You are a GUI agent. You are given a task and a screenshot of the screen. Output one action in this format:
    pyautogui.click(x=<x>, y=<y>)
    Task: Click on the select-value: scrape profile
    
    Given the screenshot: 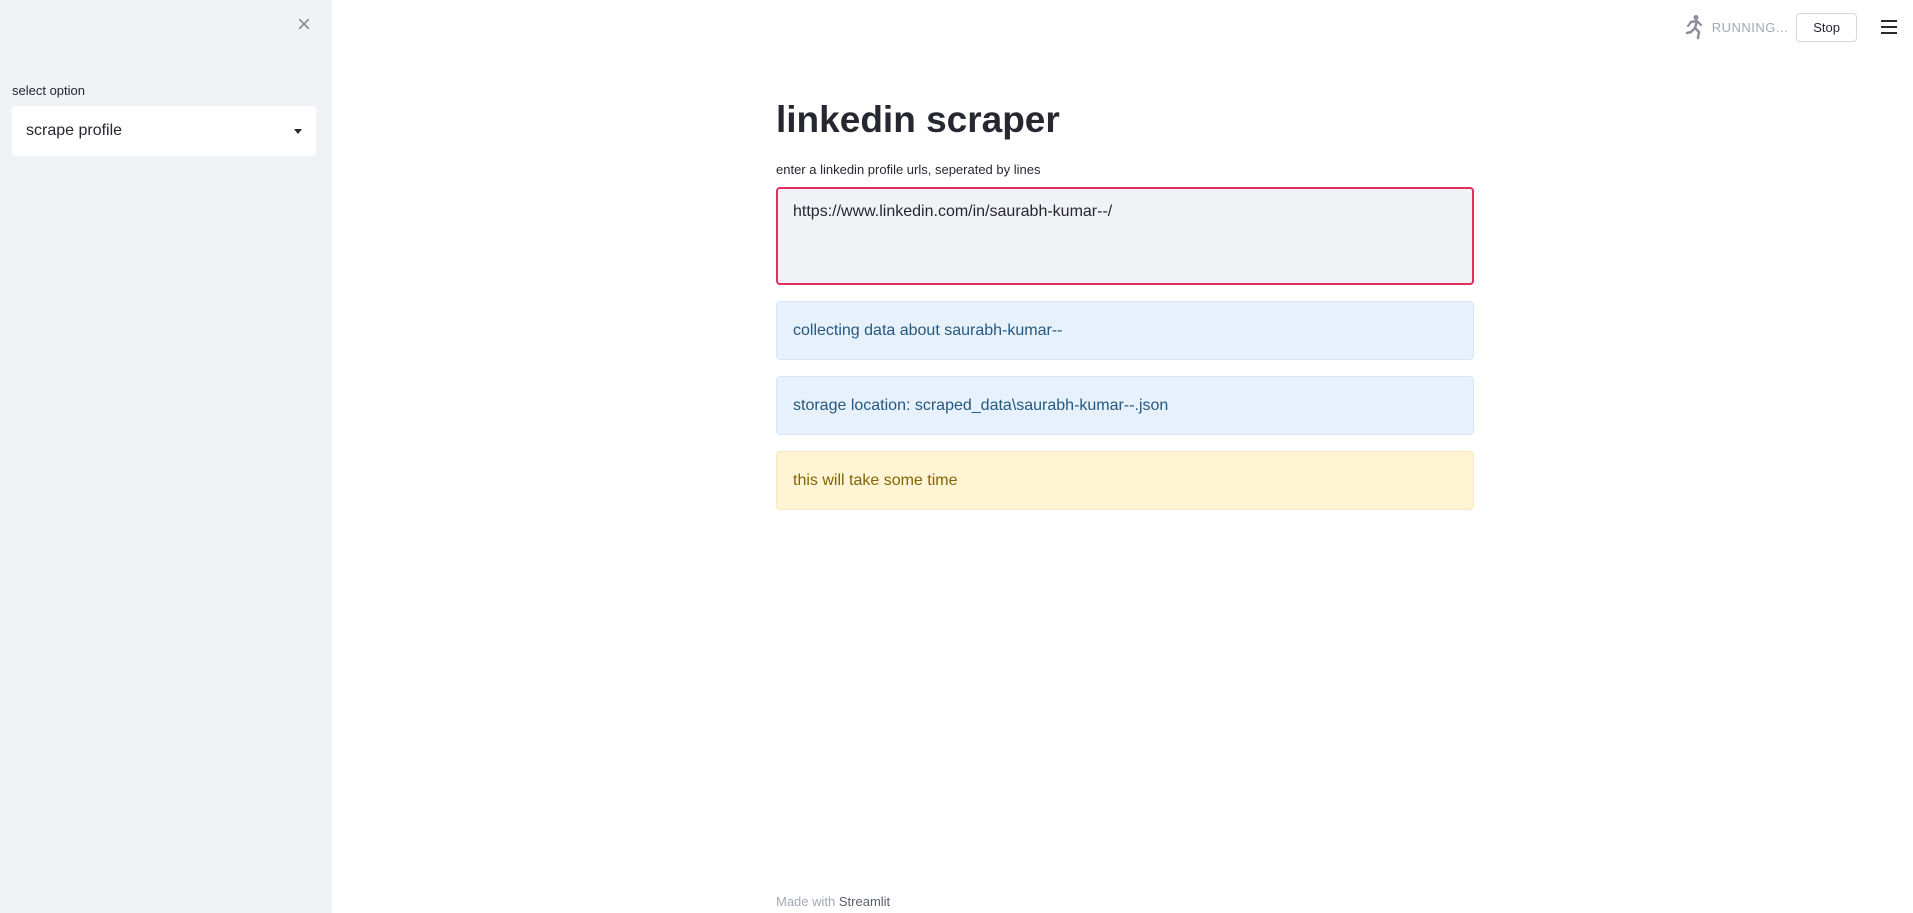 What is the action you would take?
    pyautogui.click(x=74, y=130)
    